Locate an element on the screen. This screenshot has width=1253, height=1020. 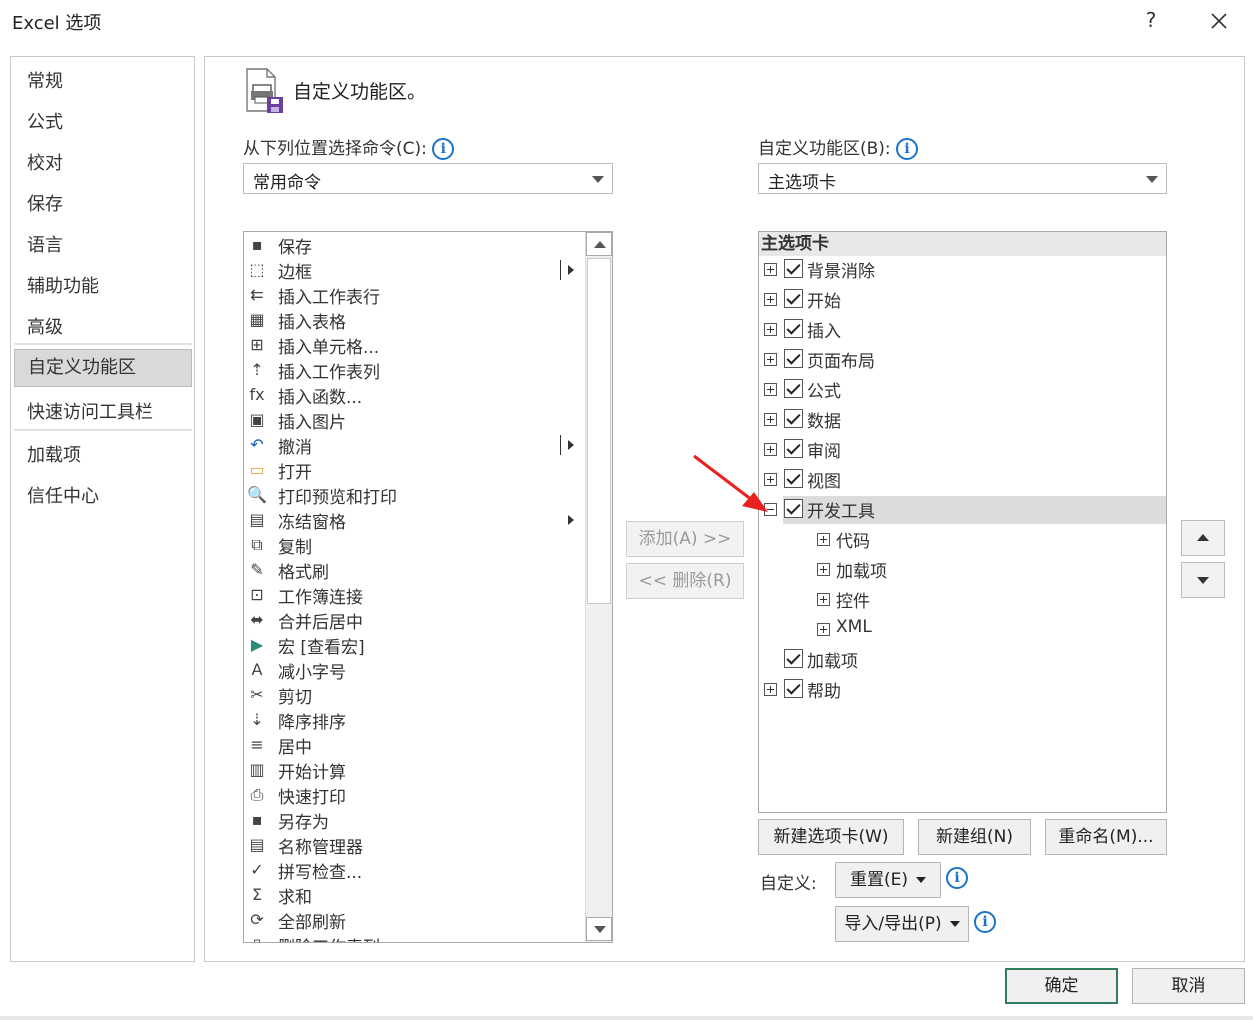
command-item: ✂ 剪切 is located at coordinates (414, 695).